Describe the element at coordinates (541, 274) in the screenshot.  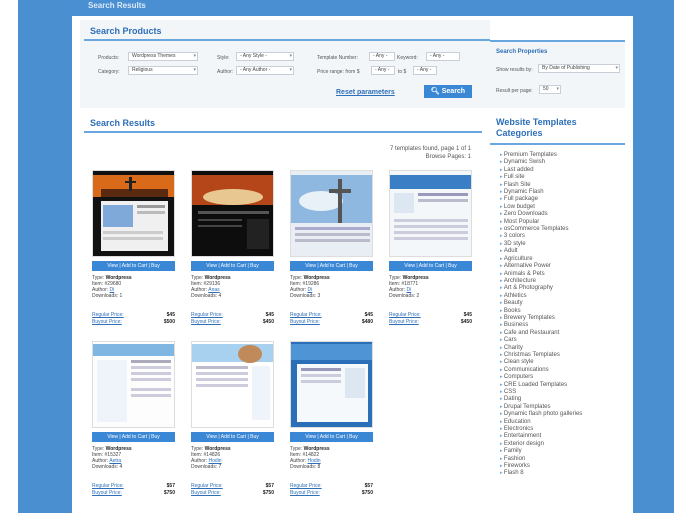
I see `category-link: Animals & Pets` at that location.